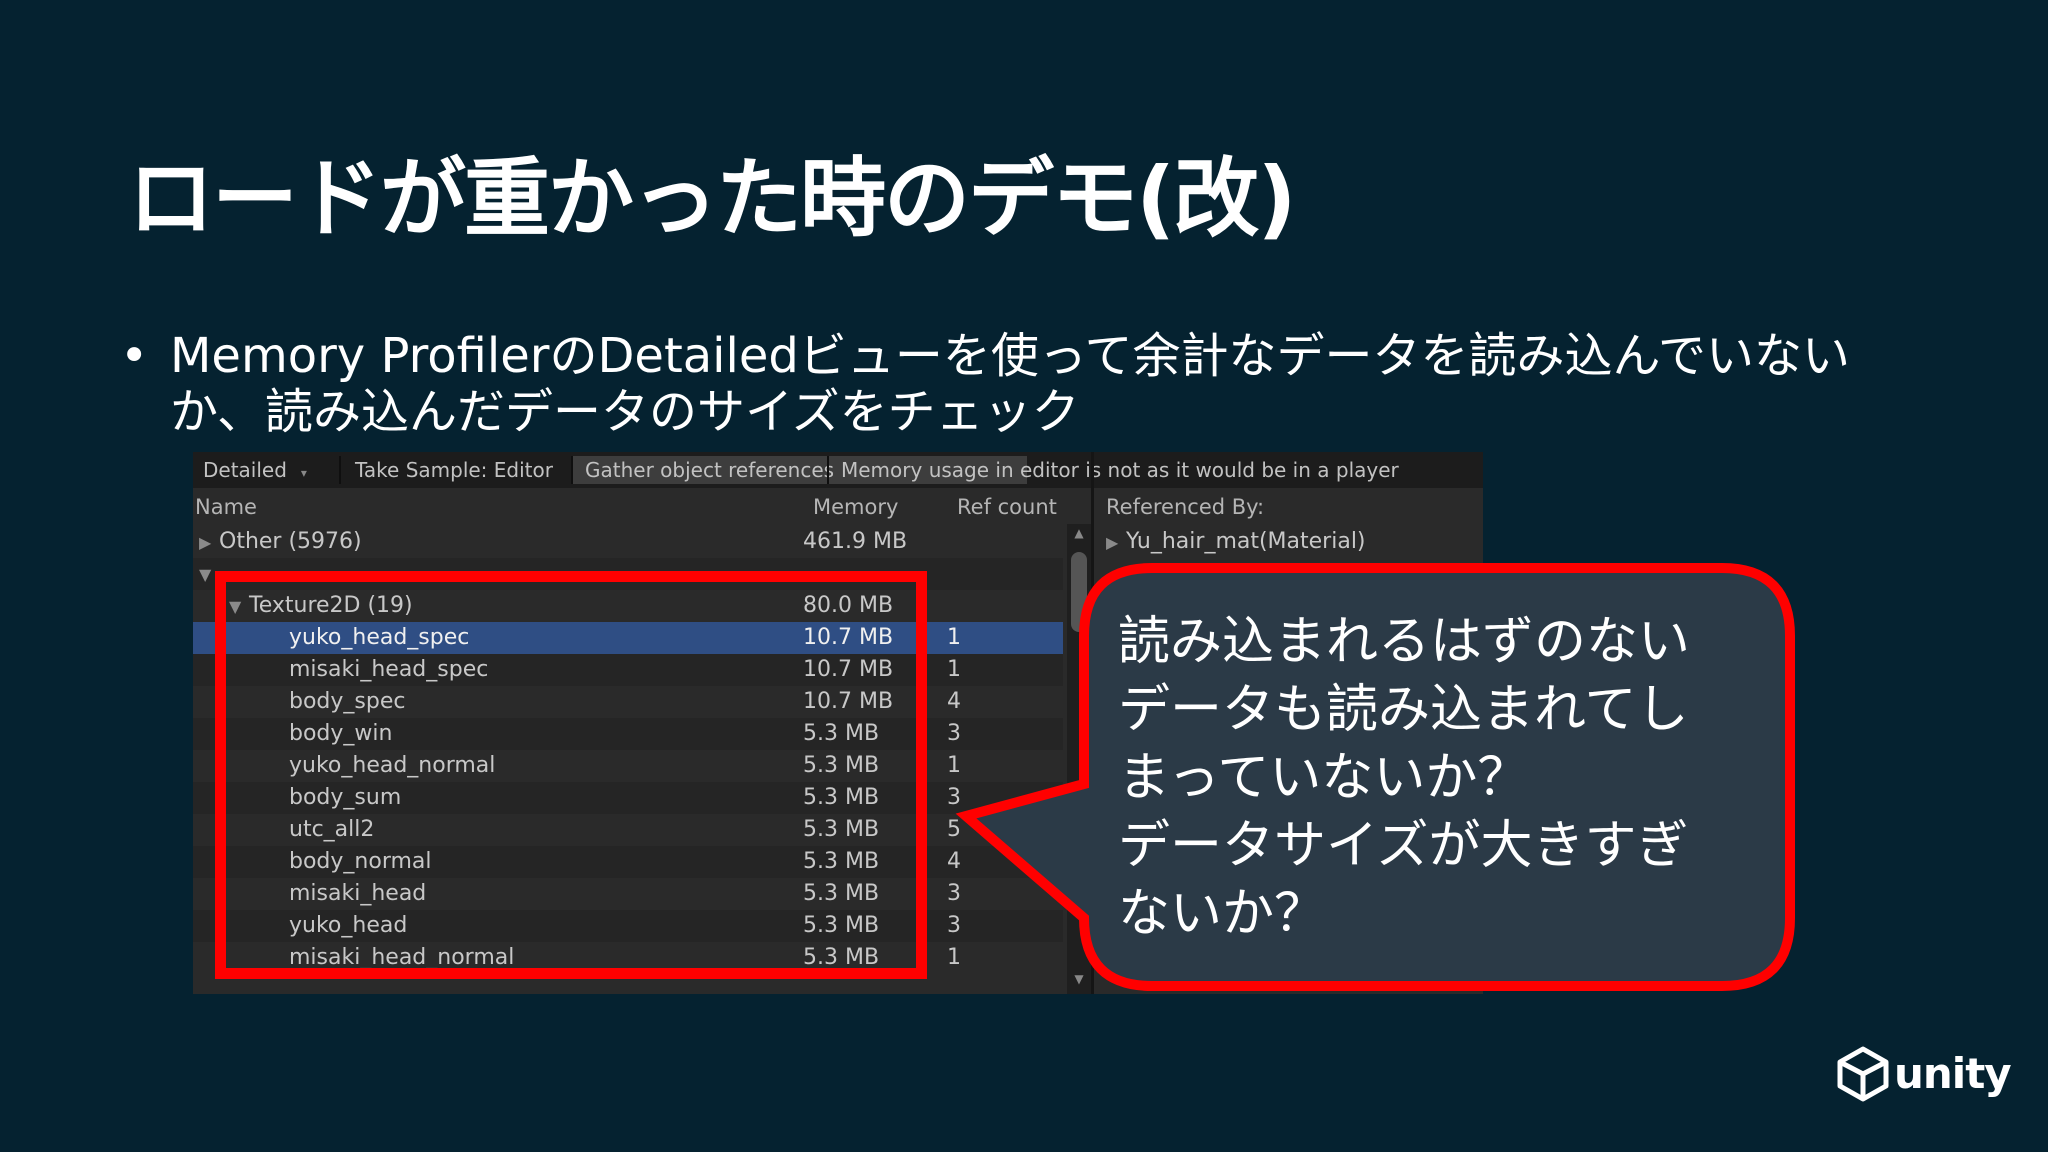  I want to click on callout-line: ないか？, so click(1222, 914).